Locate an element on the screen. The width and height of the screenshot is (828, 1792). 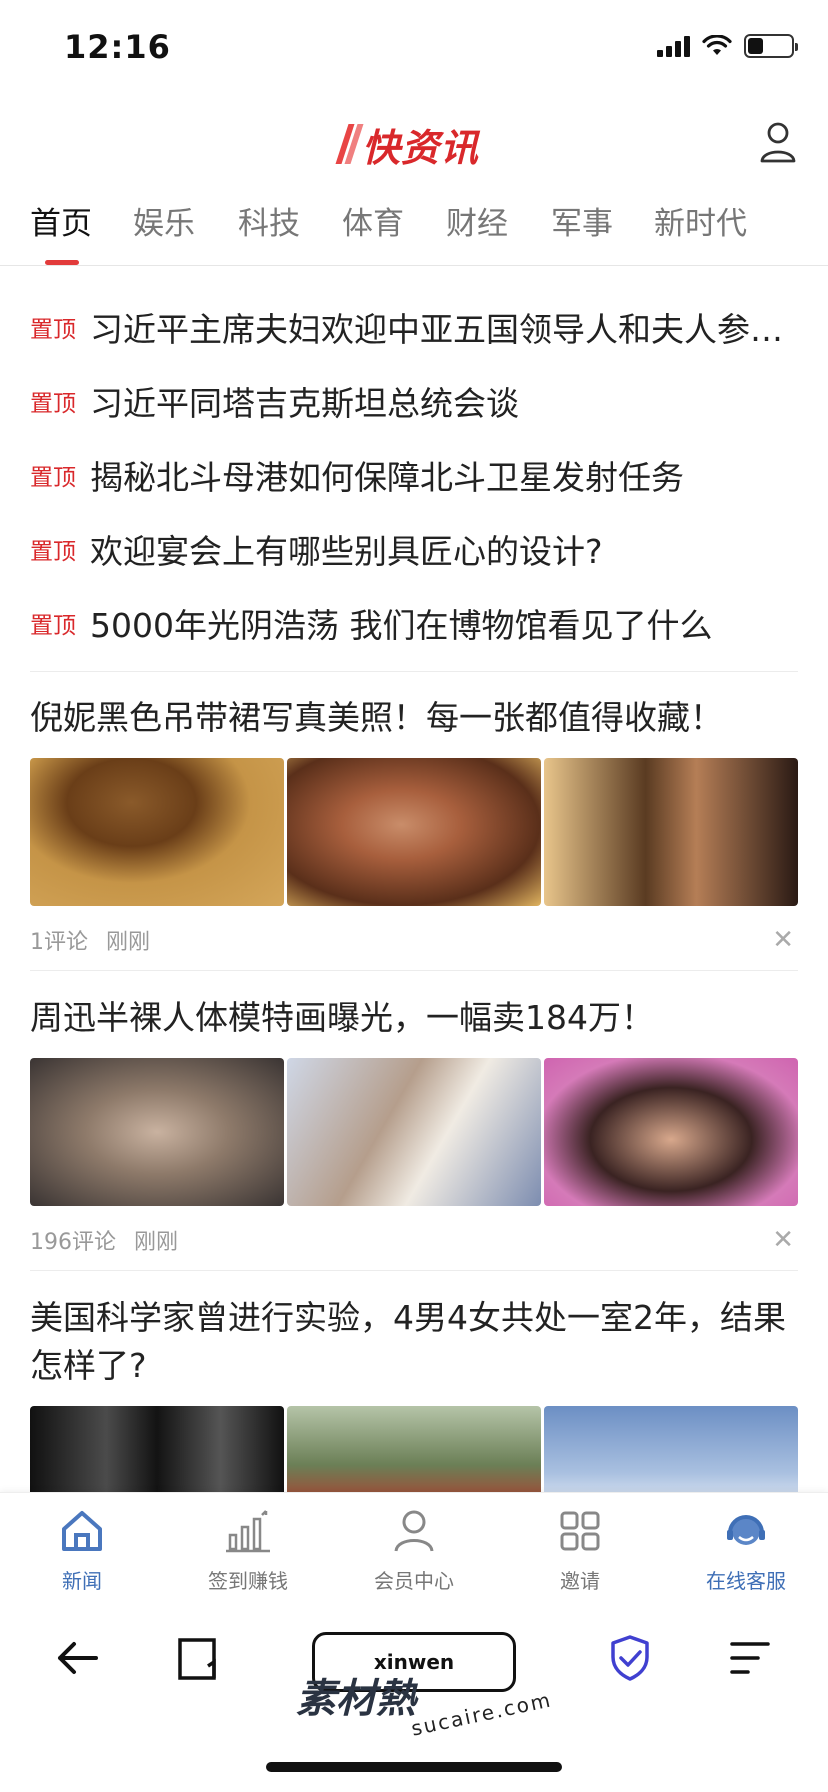
watermark-logo: 素材熱 is located at coordinates (356, 1699).